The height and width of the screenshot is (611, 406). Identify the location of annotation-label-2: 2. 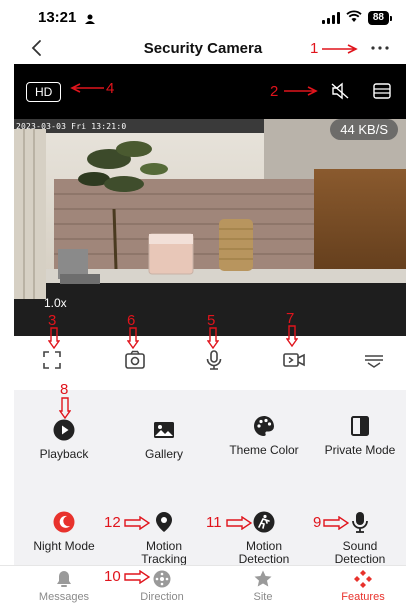
(274, 91).